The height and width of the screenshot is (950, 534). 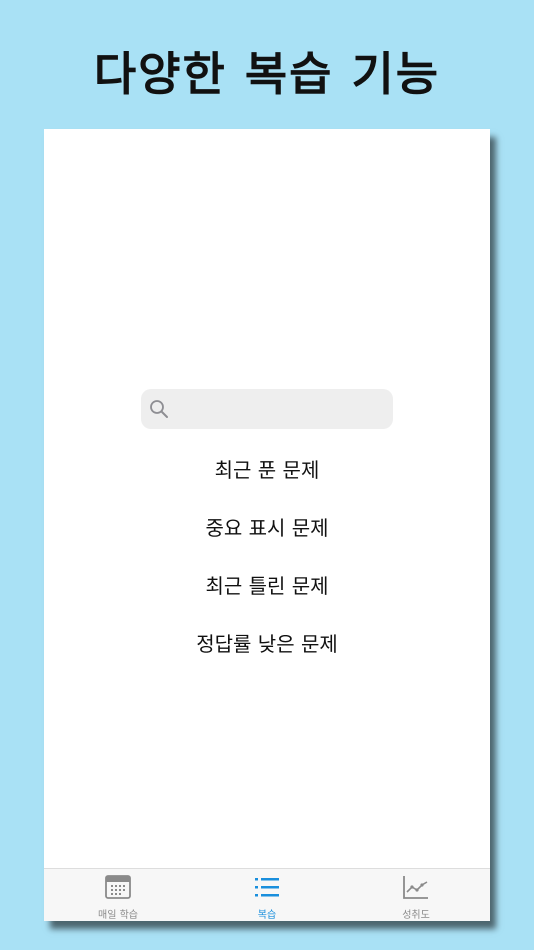 I want to click on calendar-icon, so click(x=118, y=887).